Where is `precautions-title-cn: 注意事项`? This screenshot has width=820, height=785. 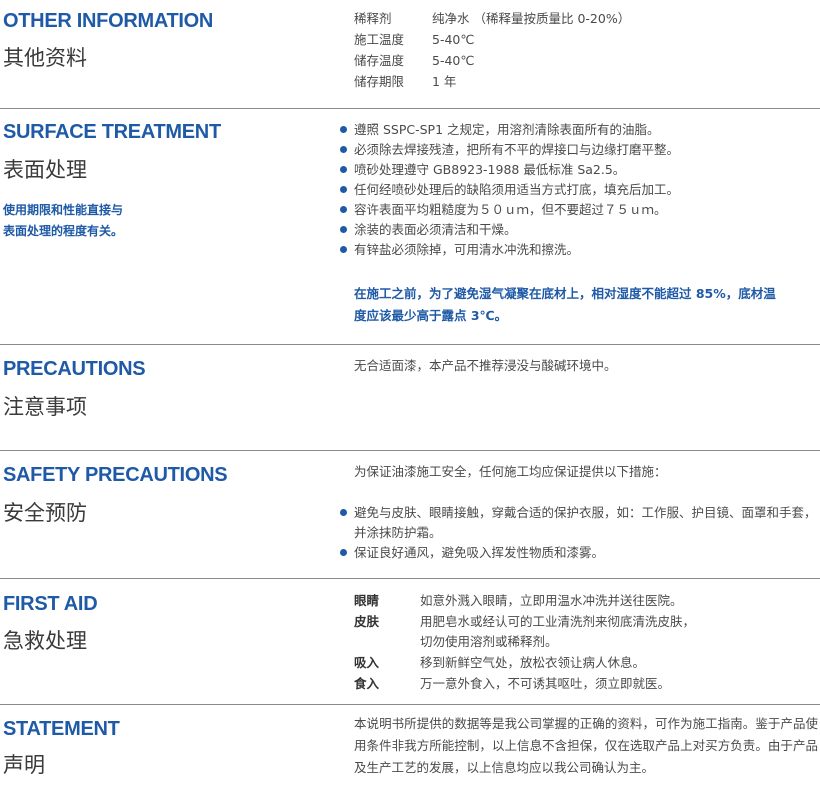
precautions-title-cn: 注意事项 is located at coordinates (45, 407).